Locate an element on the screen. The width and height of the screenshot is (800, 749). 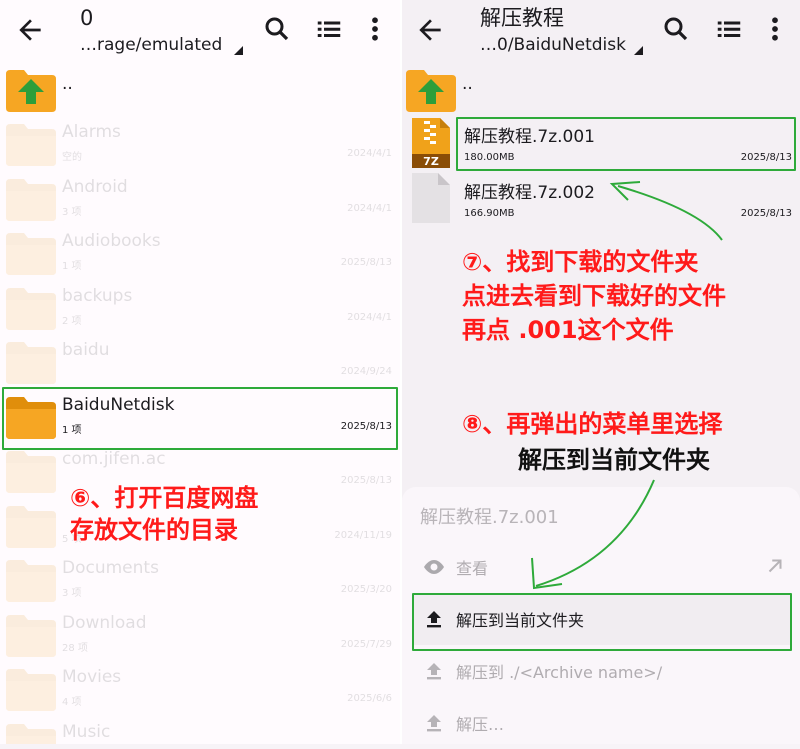
right-title: 解压教程 is located at coordinates (522, 18).